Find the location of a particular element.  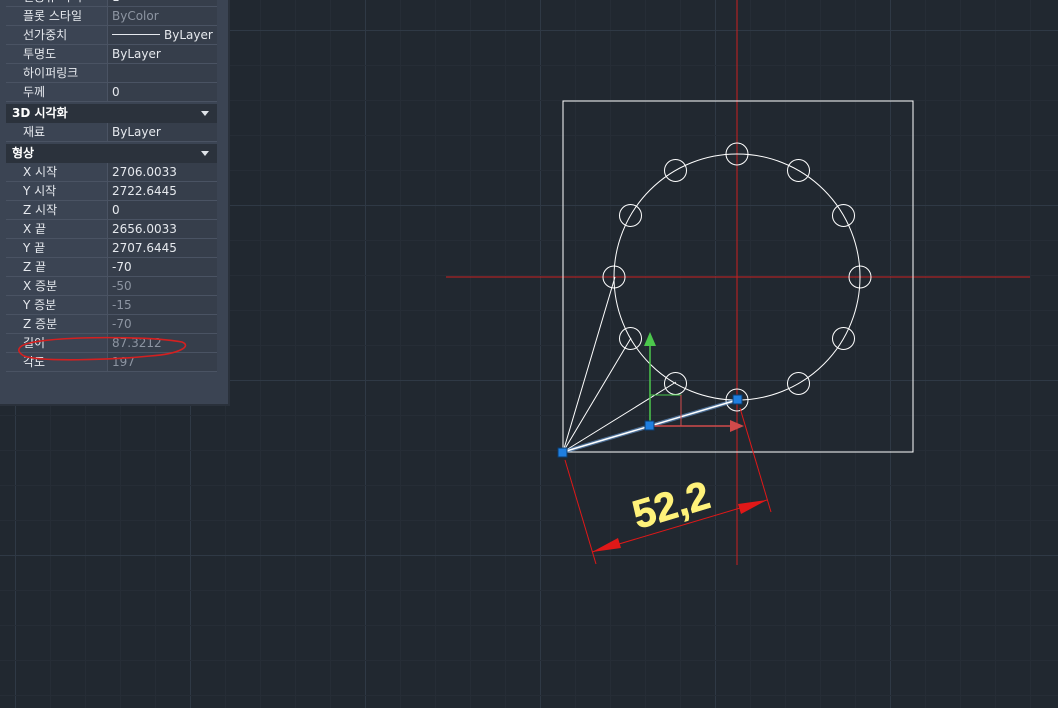

grip-end is located at coordinates (562, 452).